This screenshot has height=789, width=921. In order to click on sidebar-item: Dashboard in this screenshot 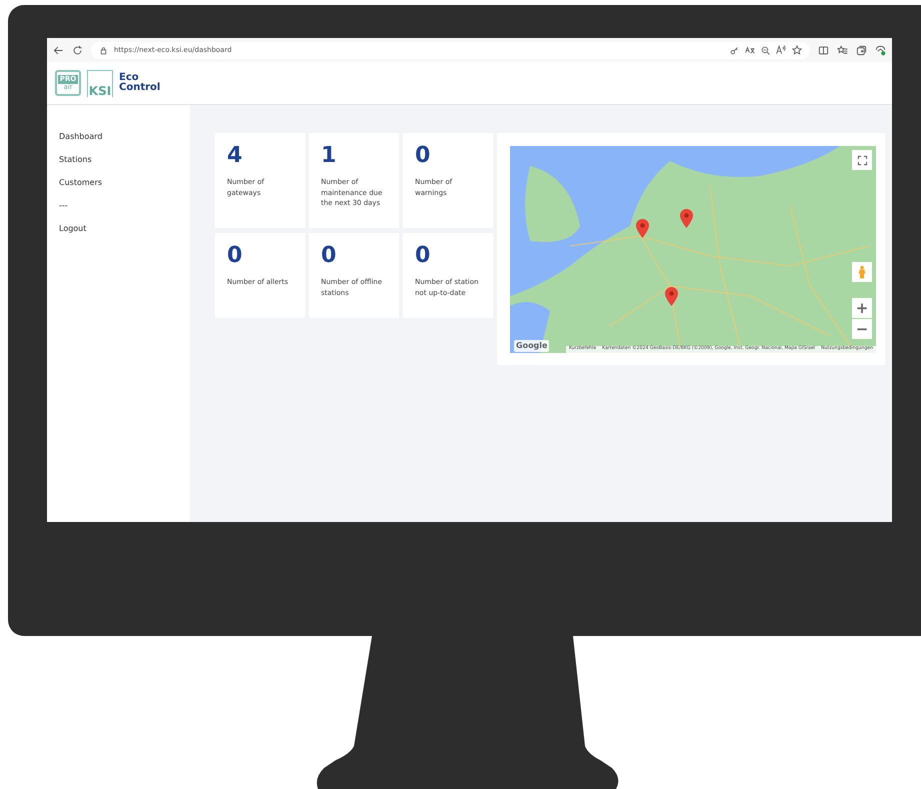, I will do `click(118, 137)`.